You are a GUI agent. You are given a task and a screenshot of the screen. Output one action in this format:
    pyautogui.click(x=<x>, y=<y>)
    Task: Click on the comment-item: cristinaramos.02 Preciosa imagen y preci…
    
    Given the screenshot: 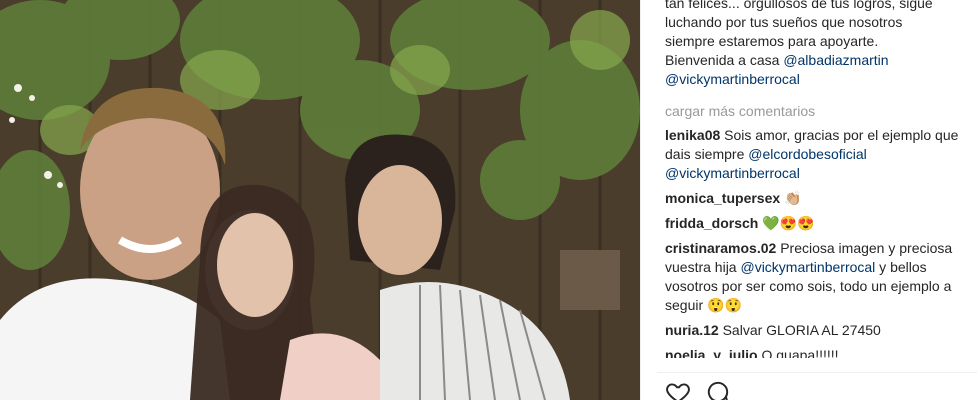 What is the action you would take?
    pyautogui.click(x=815, y=277)
    